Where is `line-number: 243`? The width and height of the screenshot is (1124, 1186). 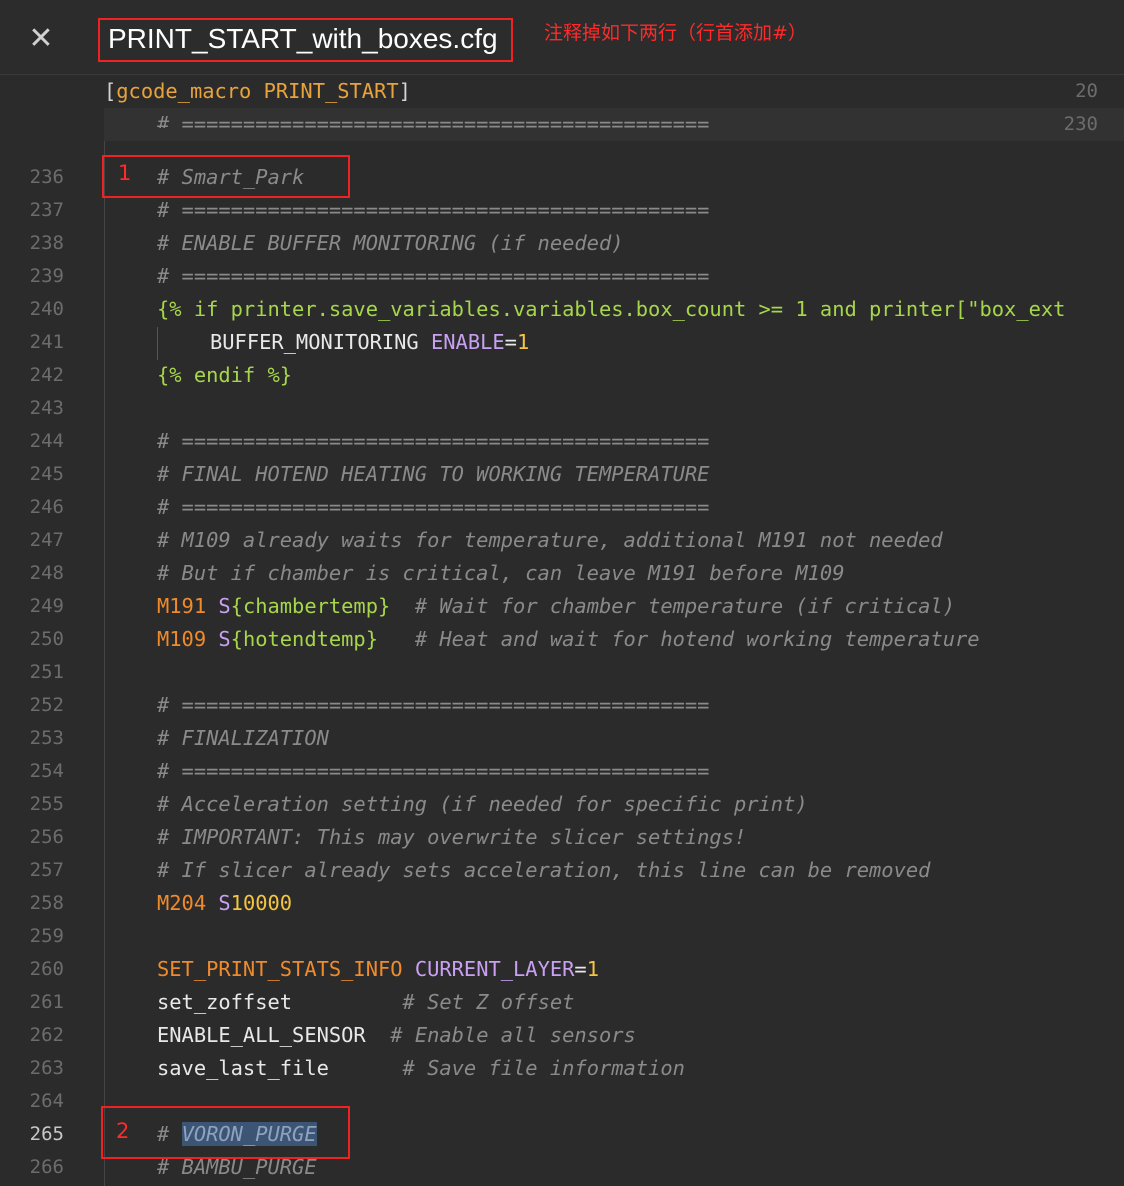 line-number: 243 is located at coordinates (46, 408).